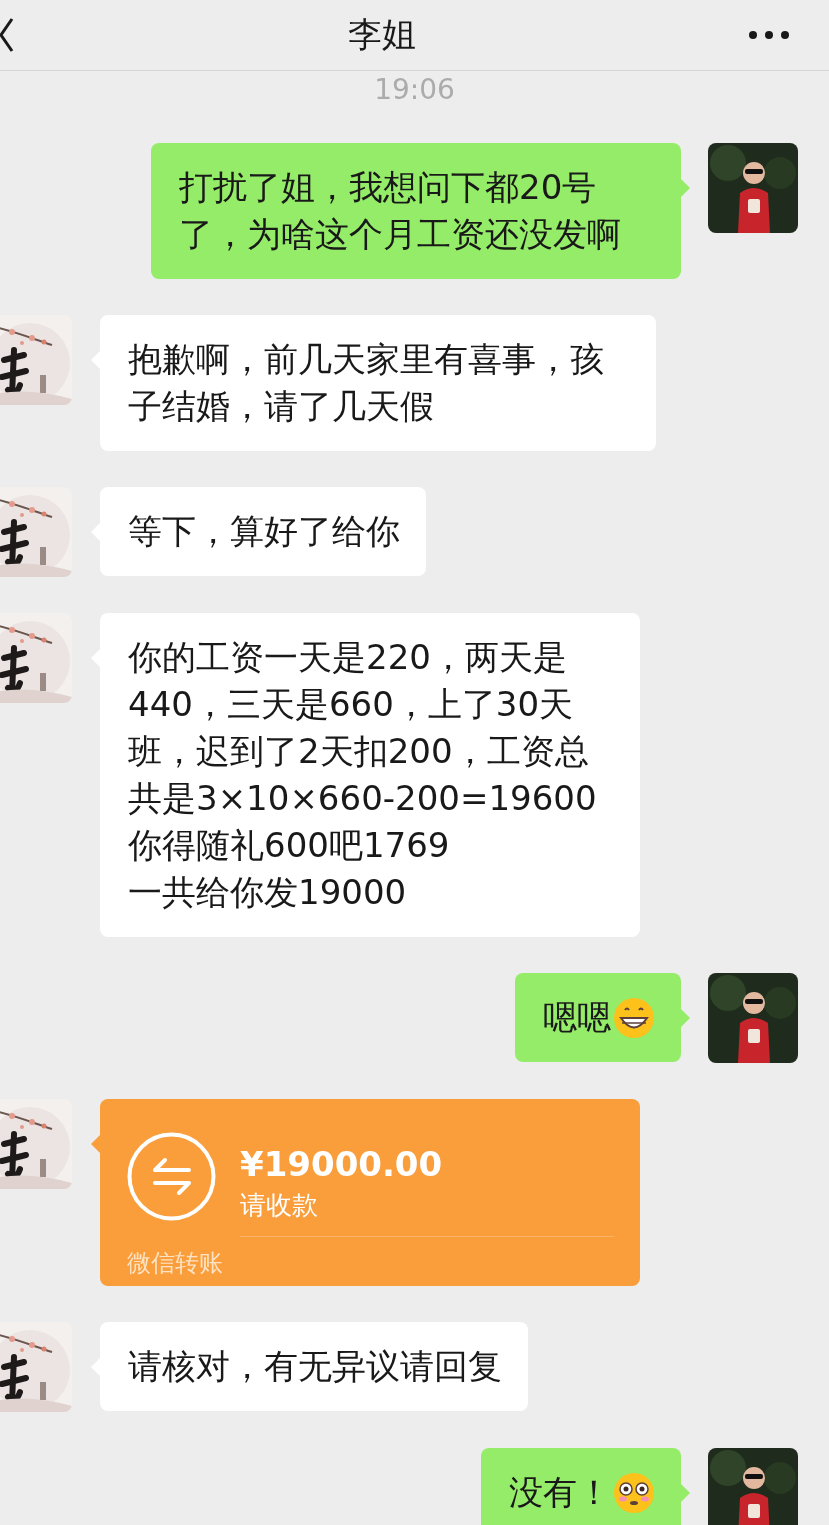 The height and width of the screenshot is (1525, 829). What do you see at coordinates (634, 1492) in the screenshot?
I see `flushed-face-icon` at bounding box center [634, 1492].